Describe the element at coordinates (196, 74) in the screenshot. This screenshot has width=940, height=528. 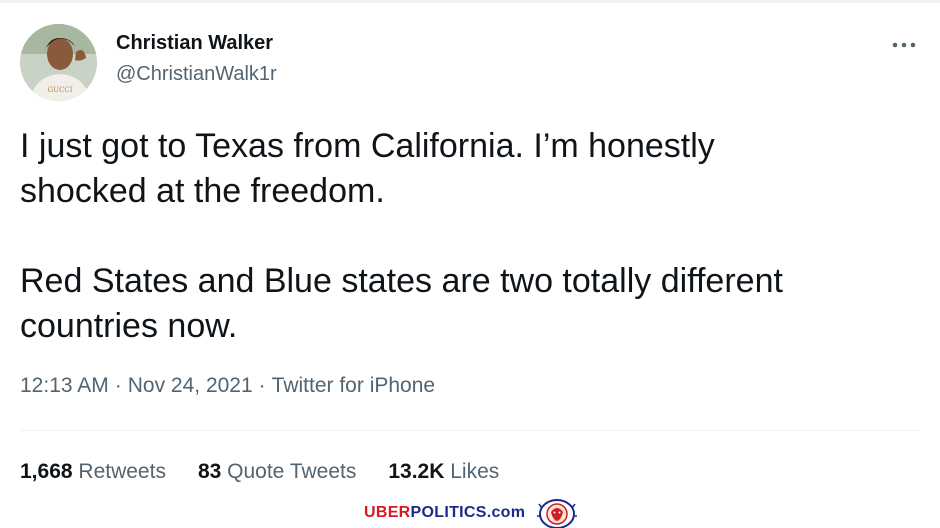
I see `author-handle: @ChristianWalk1r` at that location.